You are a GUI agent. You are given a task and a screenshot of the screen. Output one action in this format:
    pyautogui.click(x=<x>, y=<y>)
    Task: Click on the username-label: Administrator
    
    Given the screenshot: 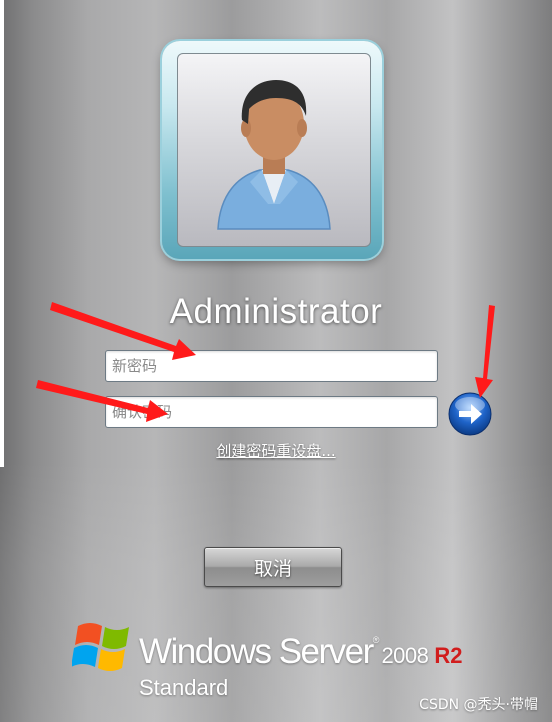 What is the action you would take?
    pyautogui.click(x=276, y=311)
    